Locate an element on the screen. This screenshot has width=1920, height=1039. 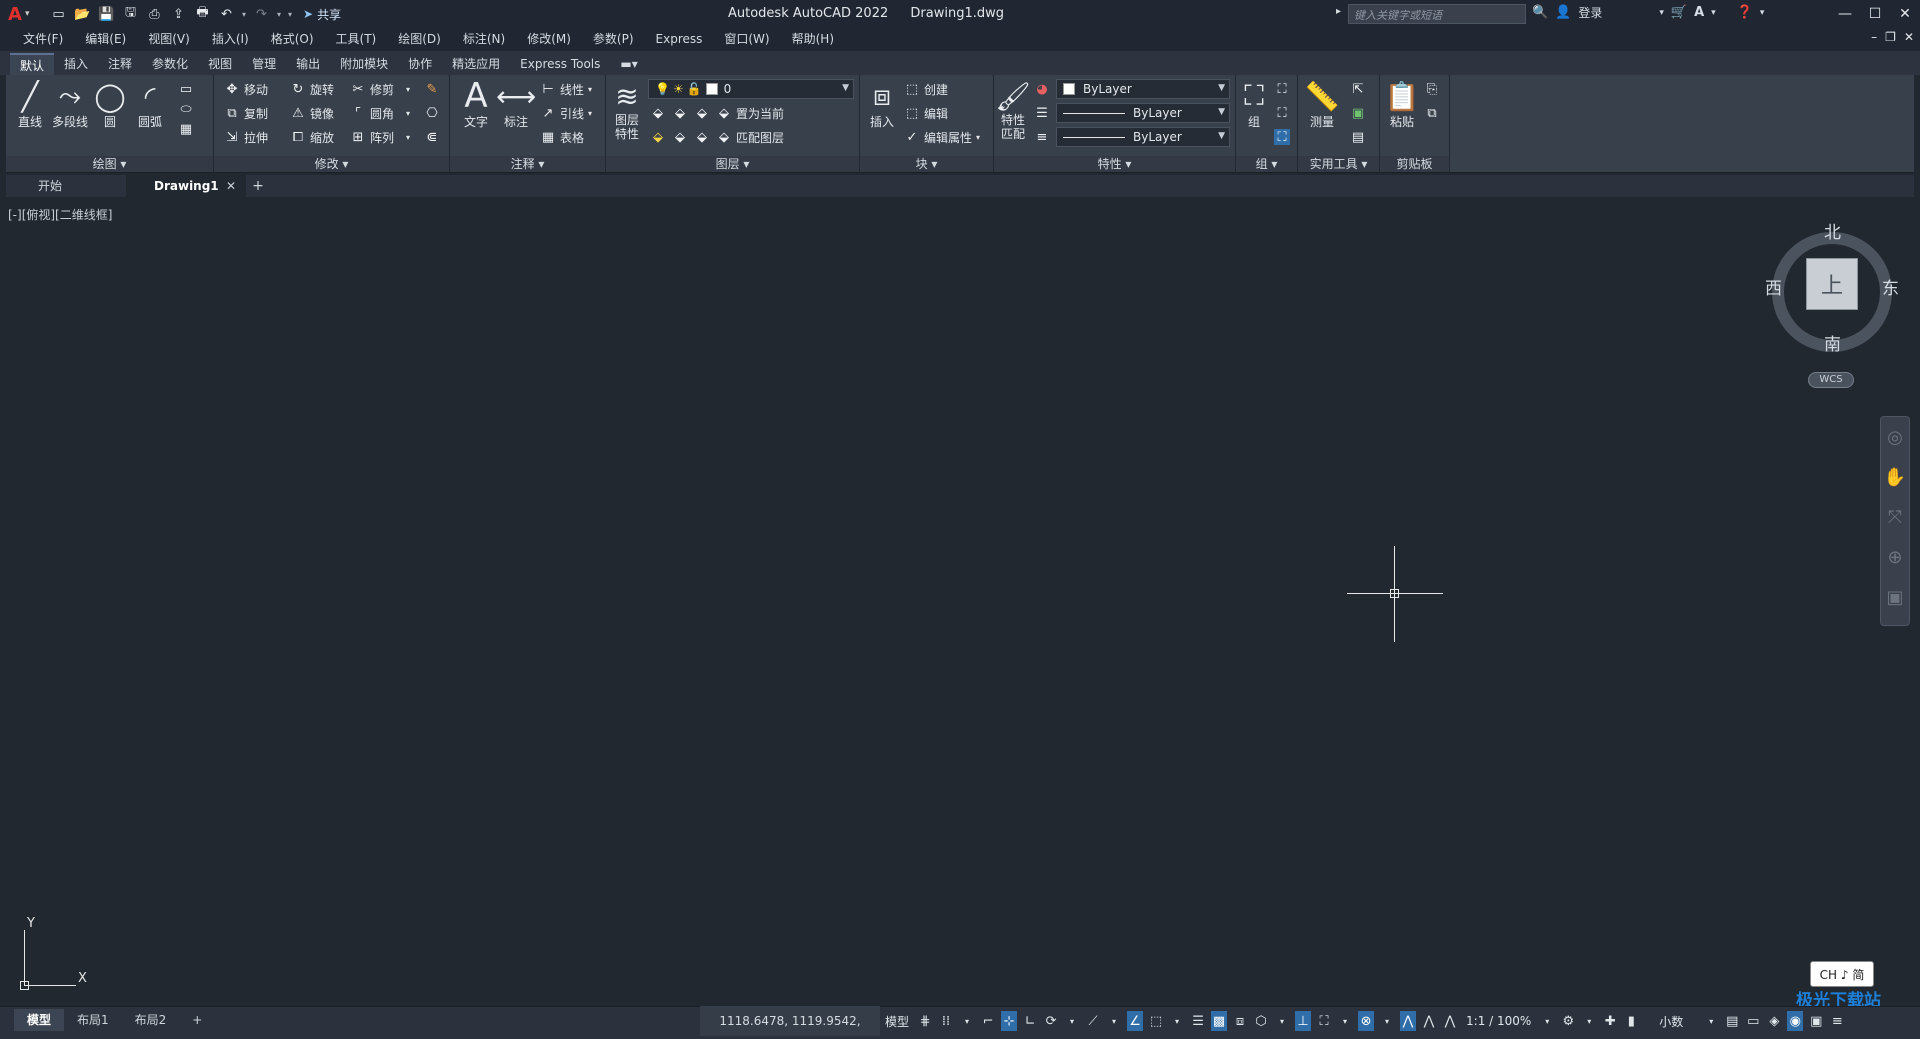
color-dropdown: ByLayer ▼ is located at coordinates (1143, 89).